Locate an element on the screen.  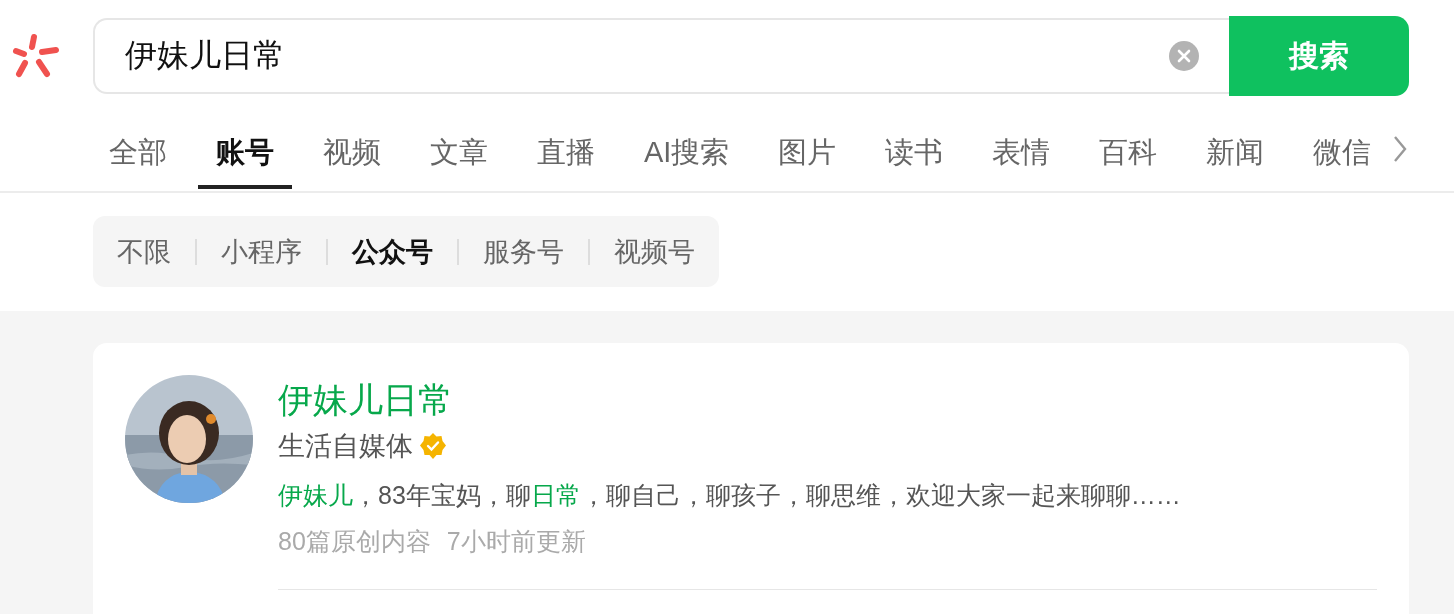
filter-option: 不限 is located at coordinates (144, 251).